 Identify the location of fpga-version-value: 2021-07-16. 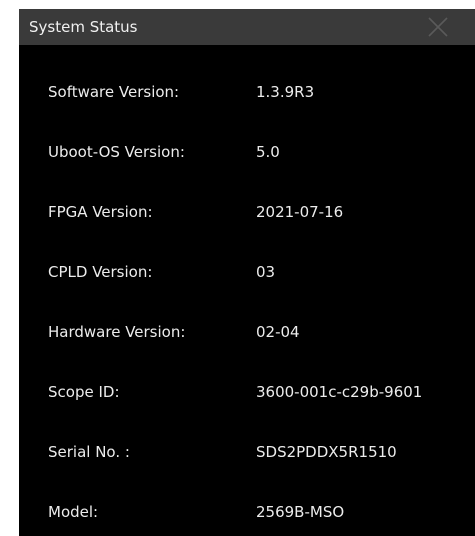
(300, 212).